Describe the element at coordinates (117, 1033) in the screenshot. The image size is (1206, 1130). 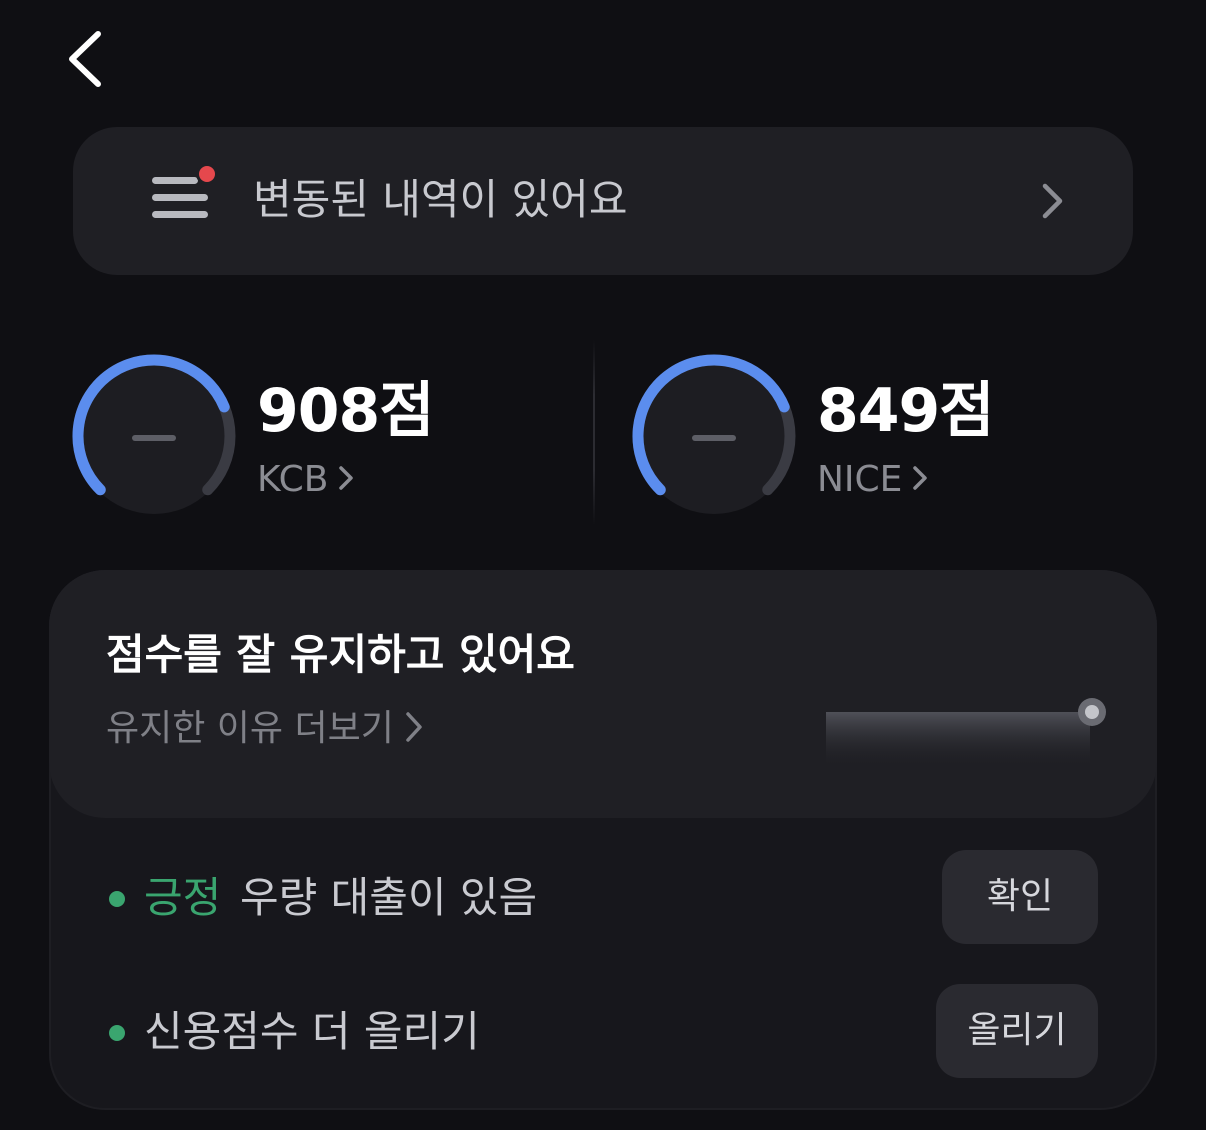
I see `status-dot` at that location.